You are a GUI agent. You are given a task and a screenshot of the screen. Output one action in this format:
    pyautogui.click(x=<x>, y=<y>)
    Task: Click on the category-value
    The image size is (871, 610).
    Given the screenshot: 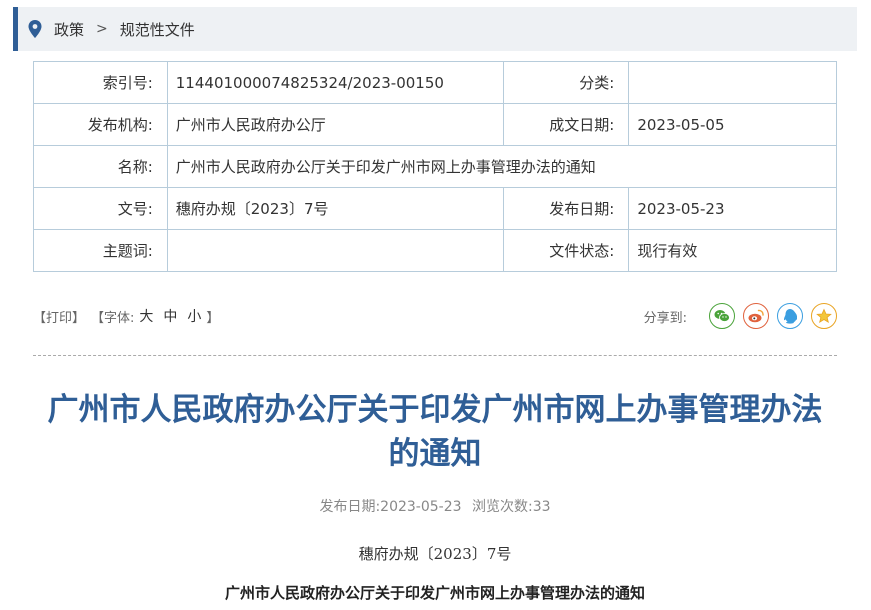 What is the action you would take?
    pyautogui.click(x=732, y=82)
    